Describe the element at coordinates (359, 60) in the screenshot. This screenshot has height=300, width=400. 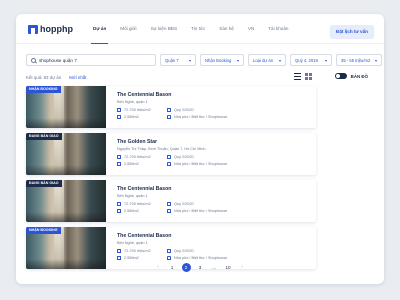
I see `price-select: 35 - 55 triệu/m2 ▾` at that location.